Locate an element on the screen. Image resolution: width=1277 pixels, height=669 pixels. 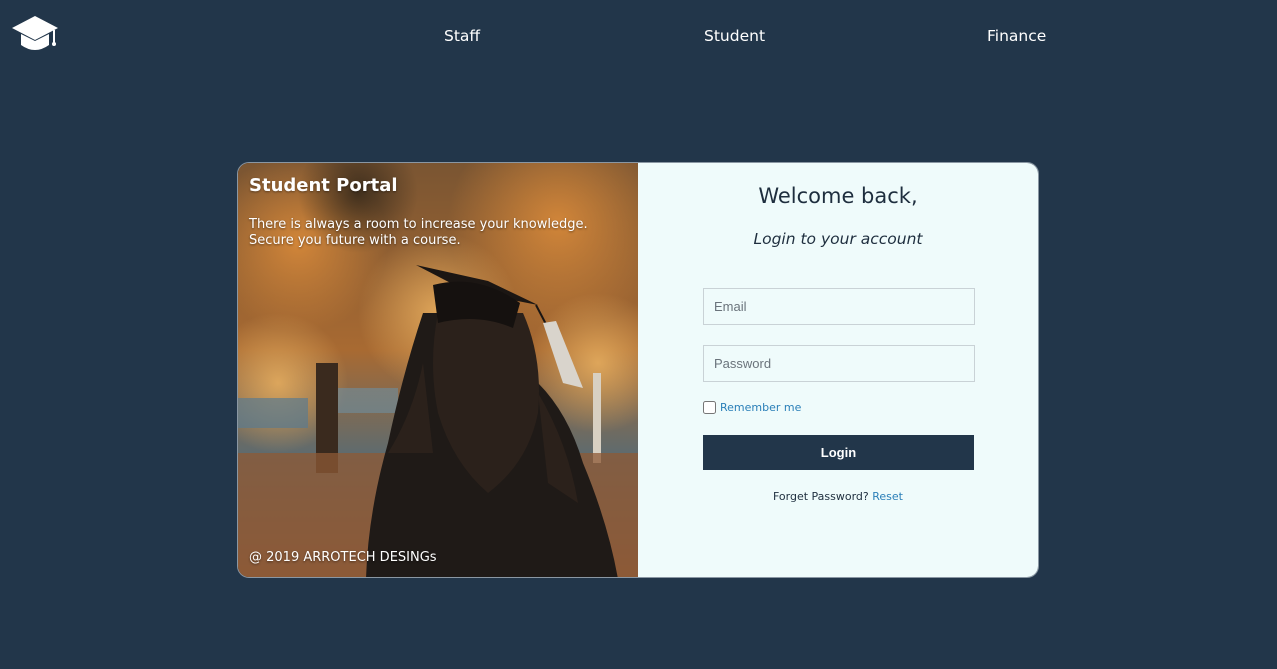
remember-me-group: Remember me is located at coordinates (752, 407).